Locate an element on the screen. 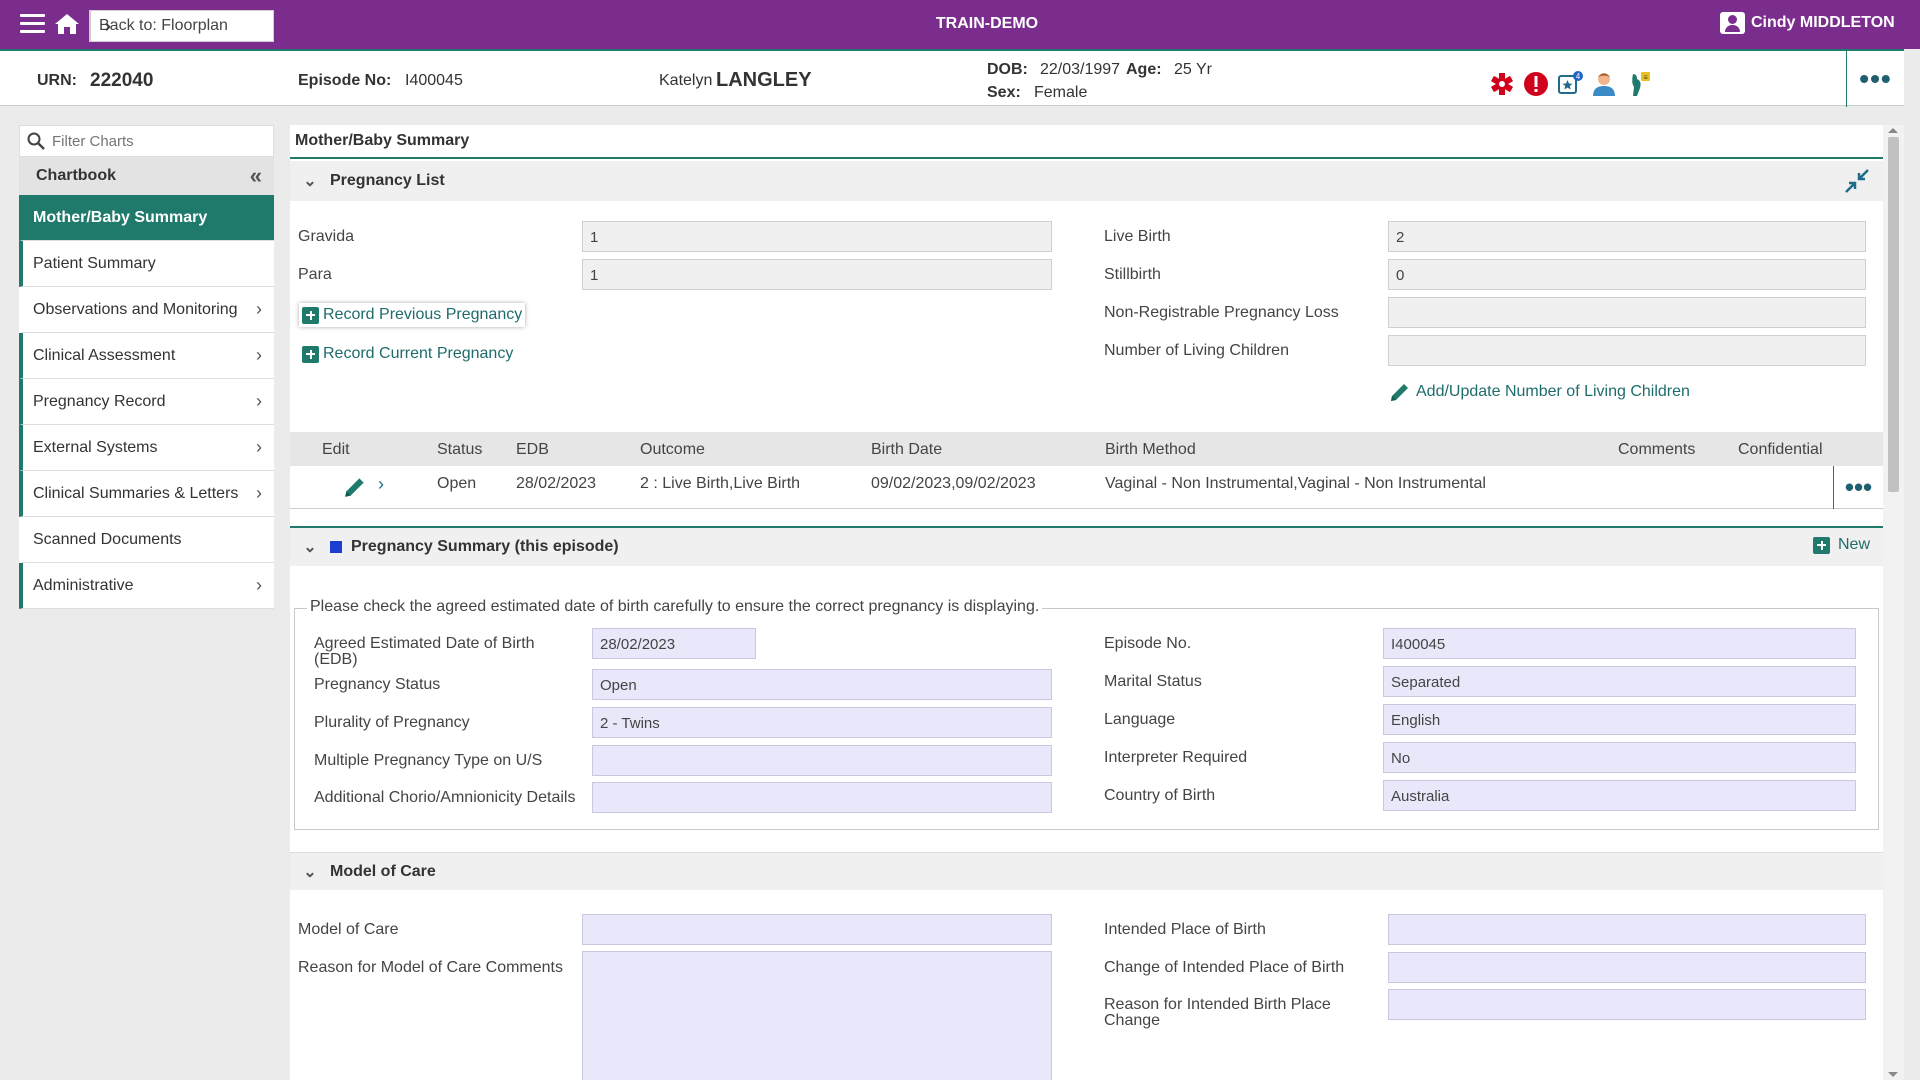 This screenshot has height=1080, width=1920. scroll-up-arrow-icon is located at coordinates (1893, 130).